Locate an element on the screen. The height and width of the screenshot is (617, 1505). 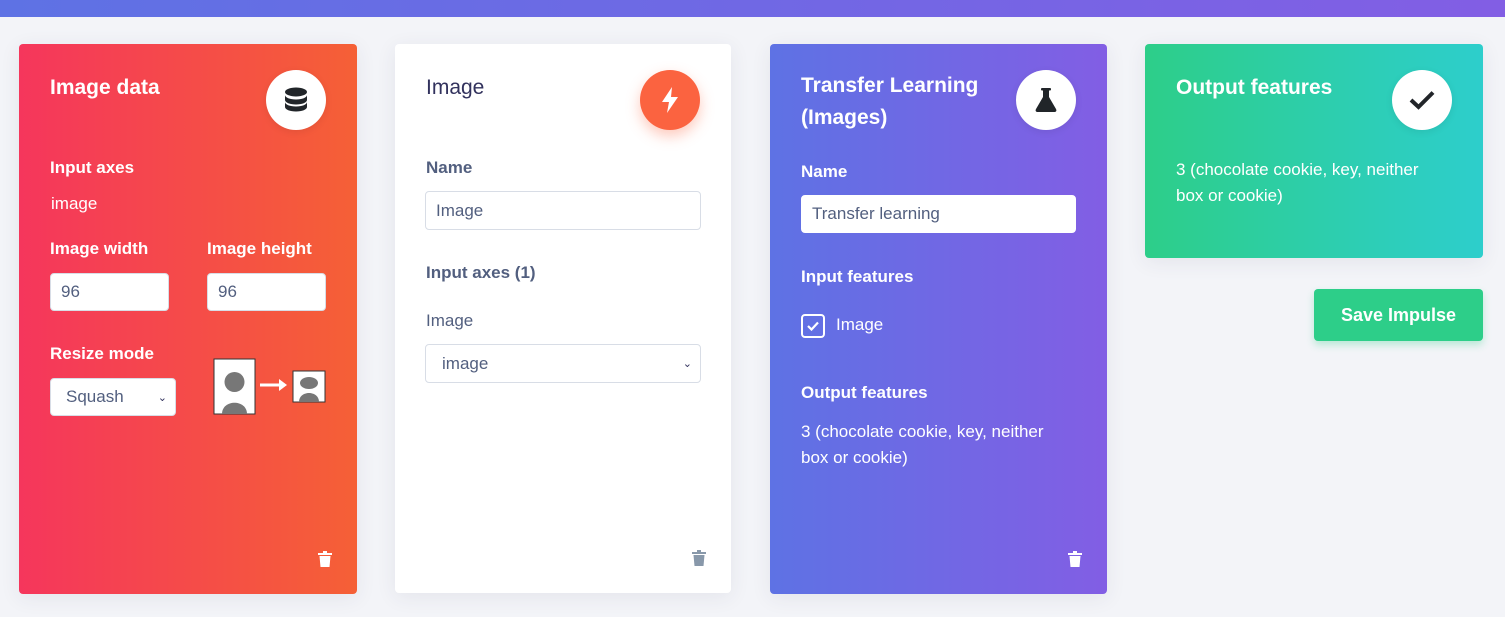
resize-mode-illustration is located at coordinates (269, 386).